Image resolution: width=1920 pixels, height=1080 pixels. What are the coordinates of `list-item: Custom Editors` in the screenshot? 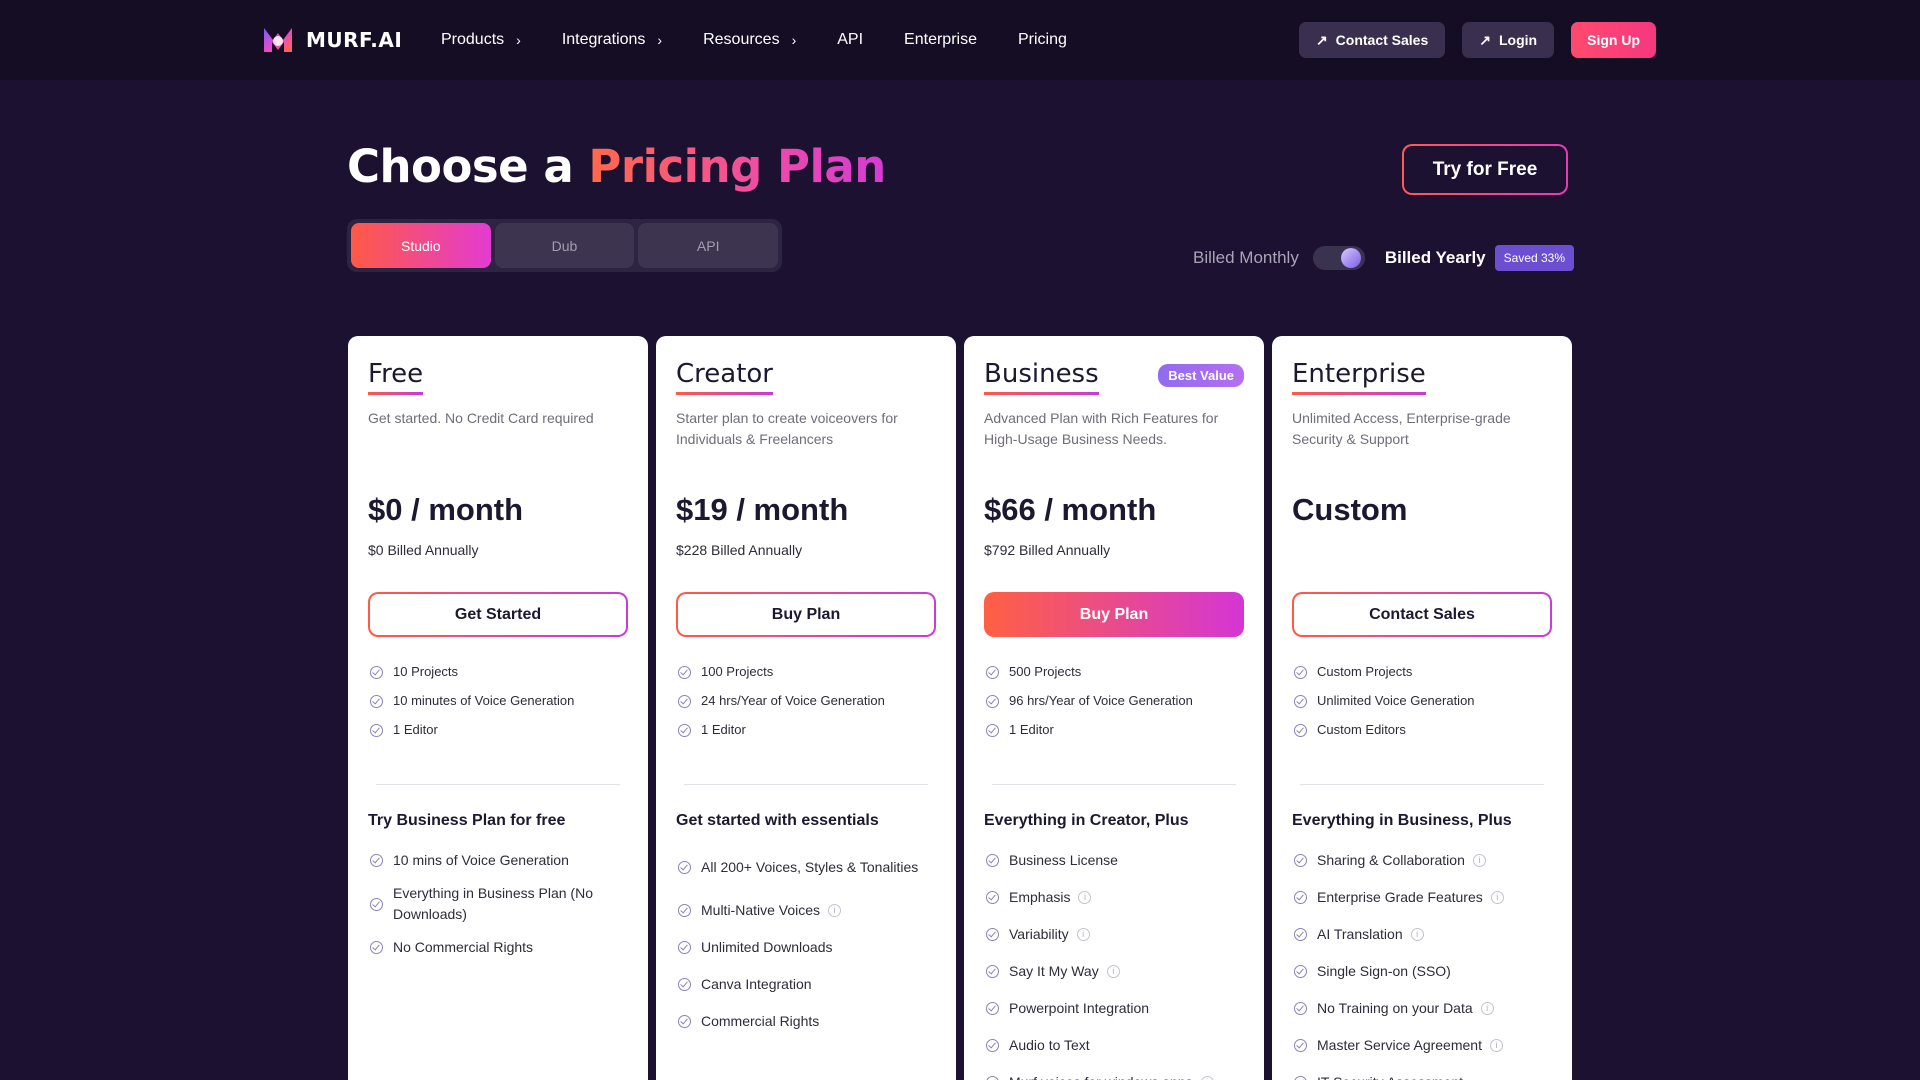 It's located at (1424, 736).